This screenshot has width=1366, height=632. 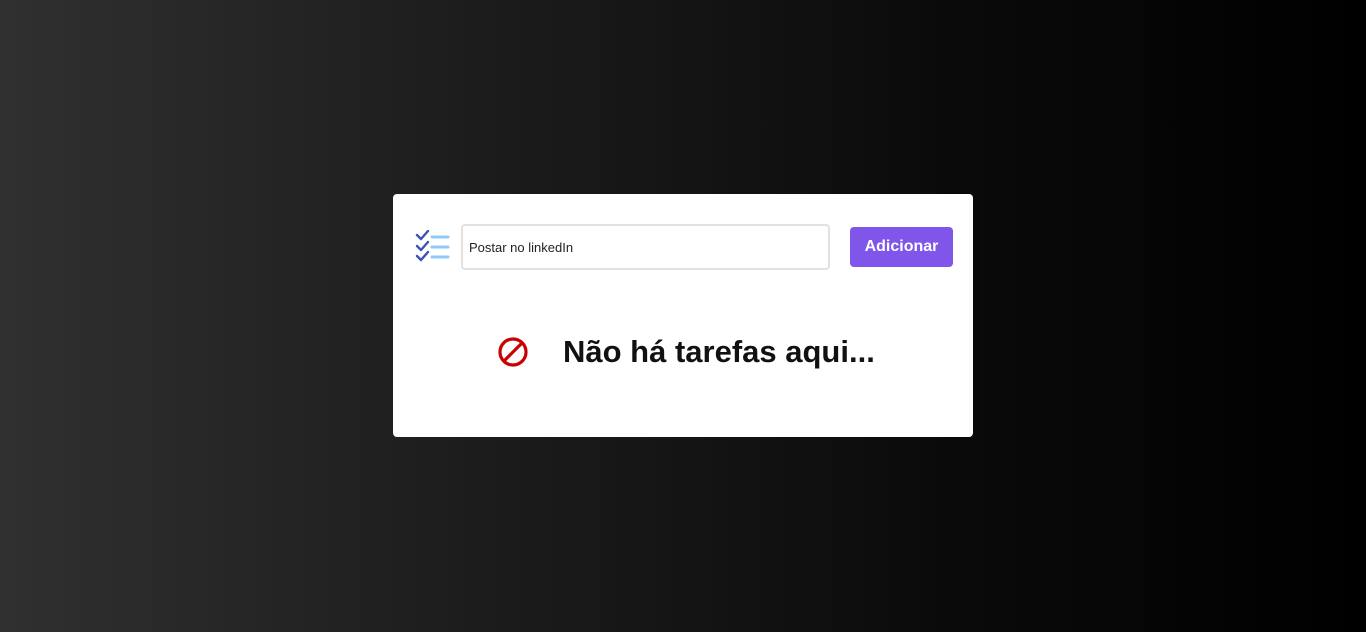 What do you see at coordinates (513, 352) in the screenshot?
I see `ban-icon` at bounding box center [513, 352].